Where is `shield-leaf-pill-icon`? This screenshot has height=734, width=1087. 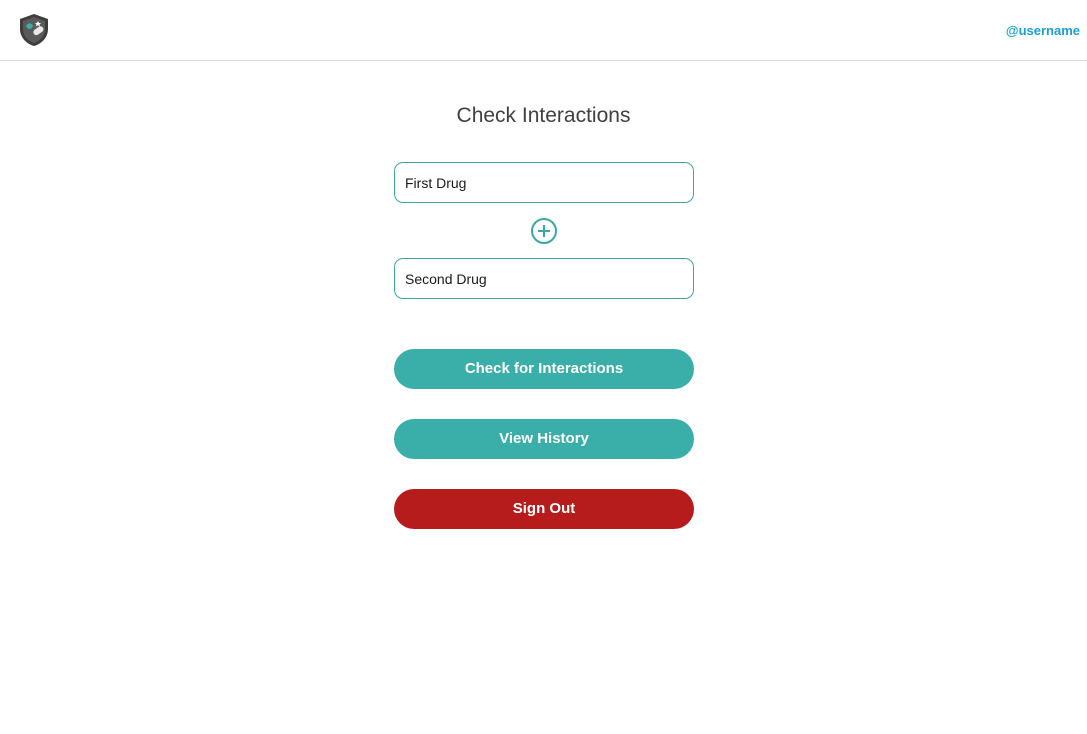
shield-leaf-pill-icon is located at coordinates (34, 30).